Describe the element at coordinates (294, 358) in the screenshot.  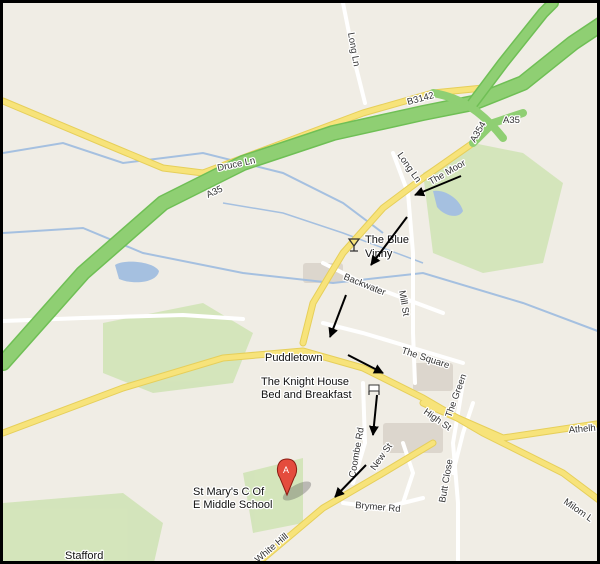
I see `label-puddletown: Puddletown` at that location.